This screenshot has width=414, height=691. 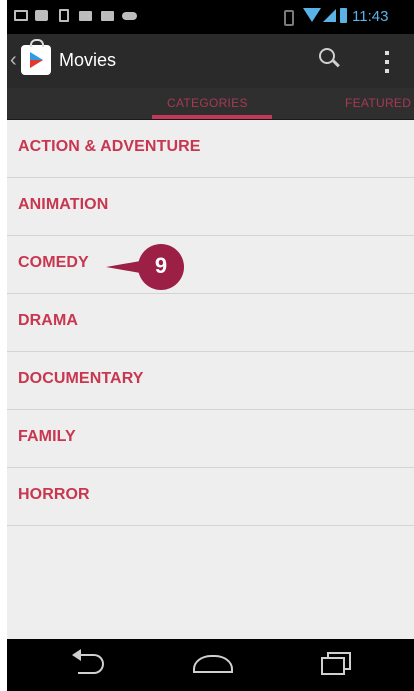 I want to click on category-drama: DRAMA, so click(x=210, y=323).